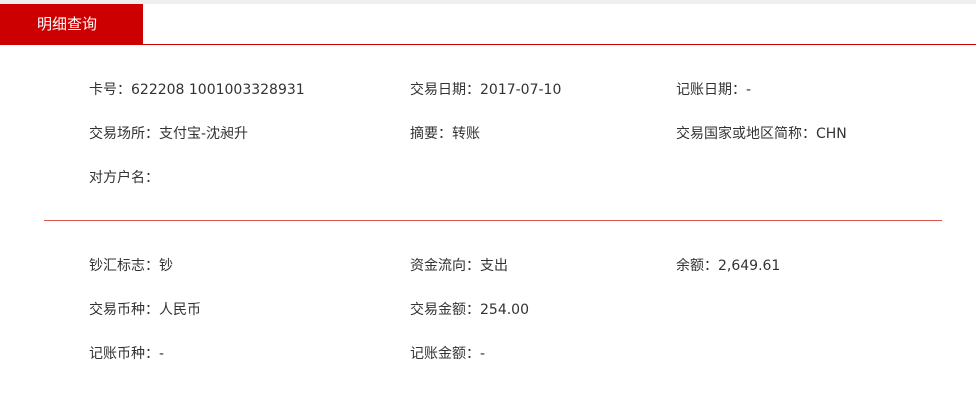 The height and width of the screenshot is (404, 976). What do you see at coordinates (197, 90) in the screenshot?
I see `field-card-number: 卡号：622208 1001003328931` at bounding box center [197, 90].